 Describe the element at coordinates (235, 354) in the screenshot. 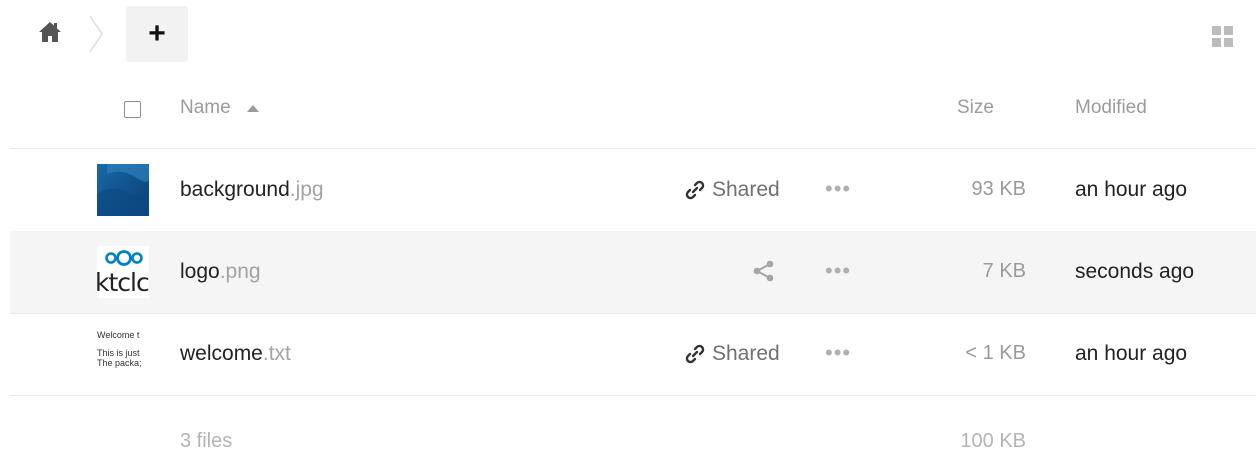

I see `file-name: welcome.txt` at that location.